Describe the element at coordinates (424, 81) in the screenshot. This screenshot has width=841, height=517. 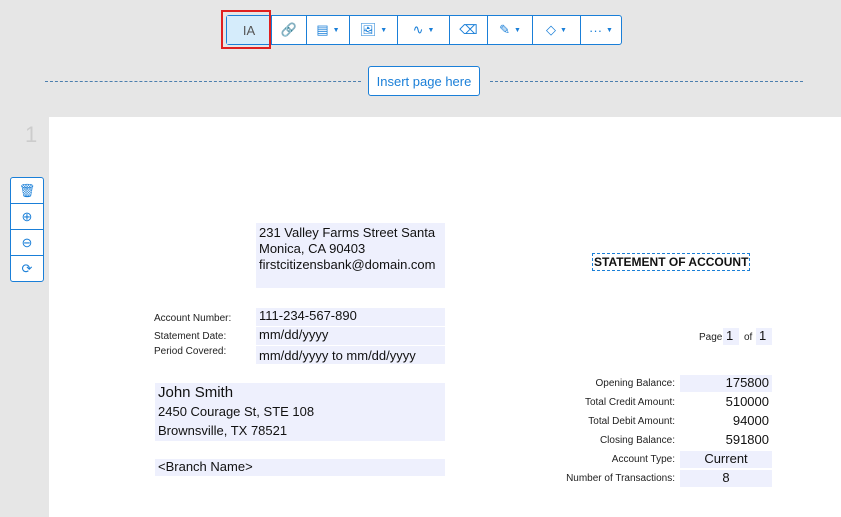
I see `insert-page-button: Insert page here` at that location.